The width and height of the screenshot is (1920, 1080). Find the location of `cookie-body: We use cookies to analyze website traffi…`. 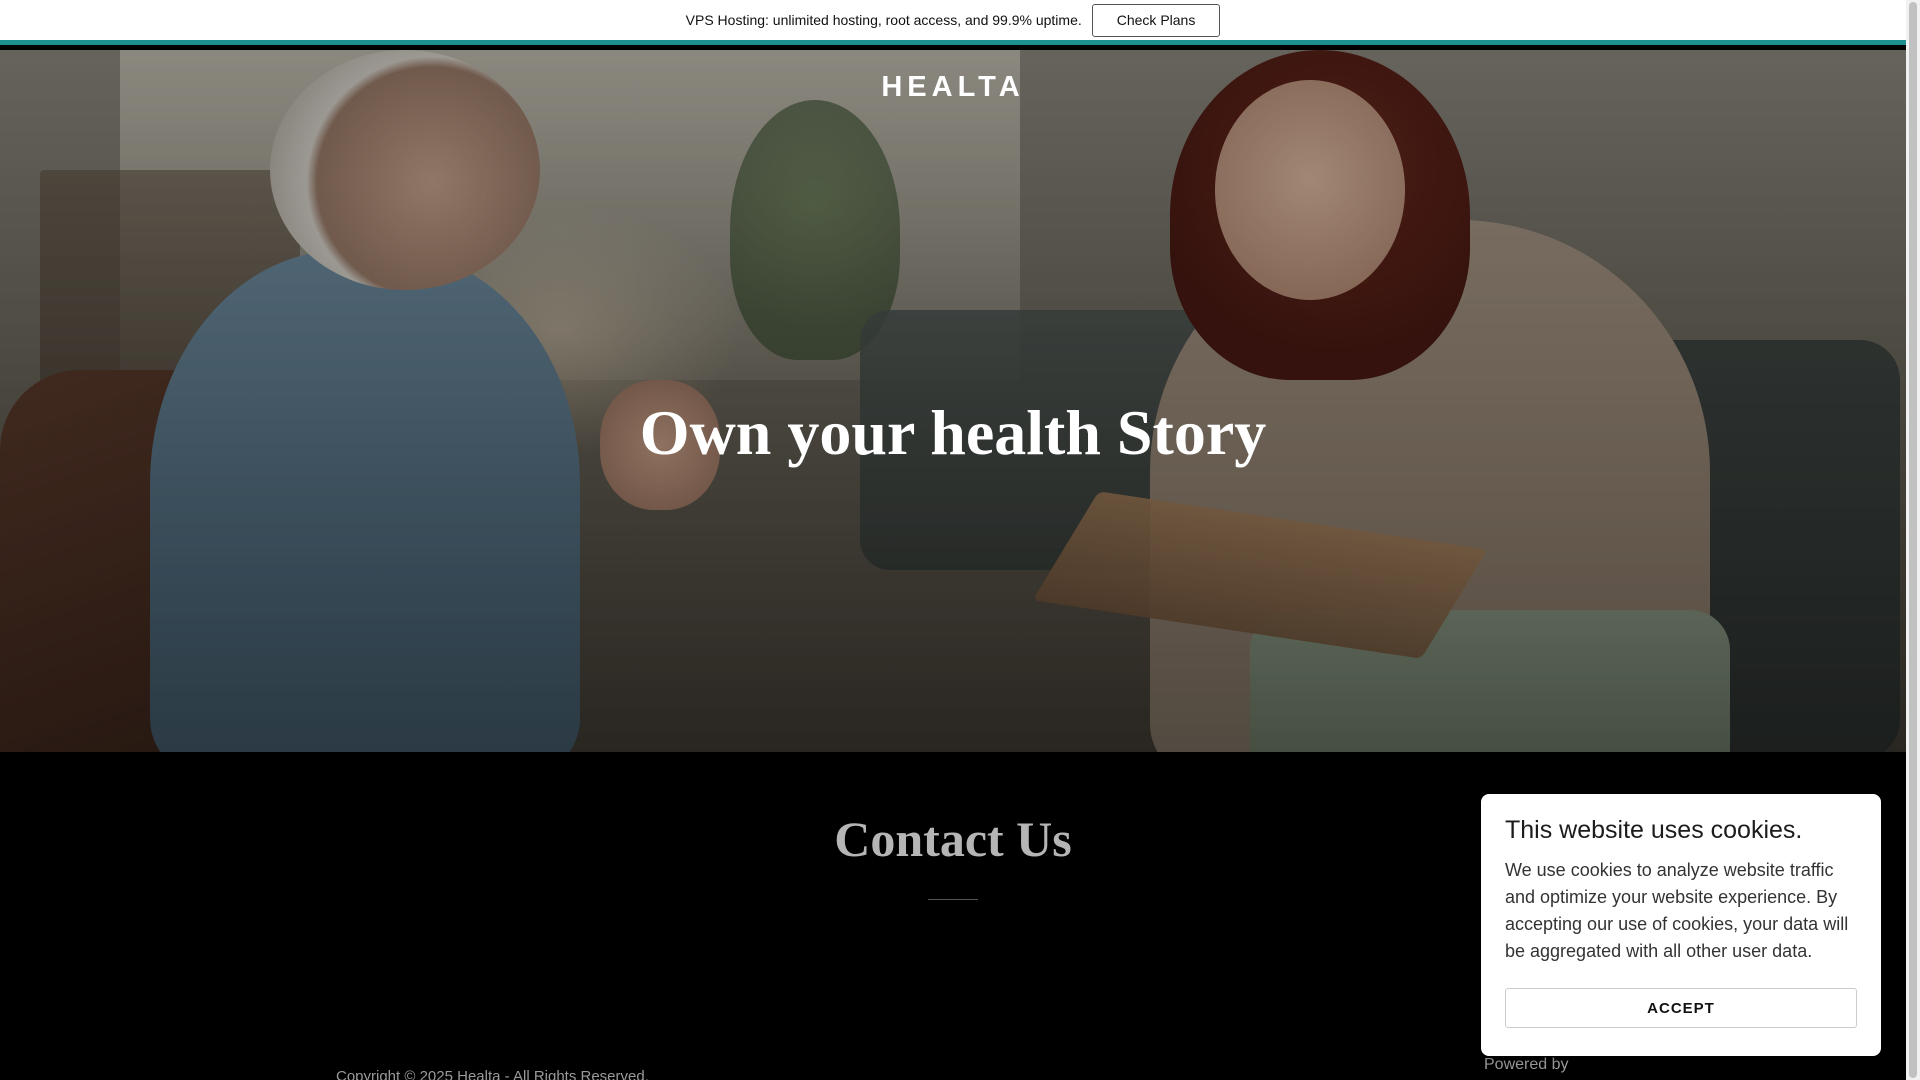

cookie-body: We use cookies to analyze website traffi… is located at coordinates (1677, 910).